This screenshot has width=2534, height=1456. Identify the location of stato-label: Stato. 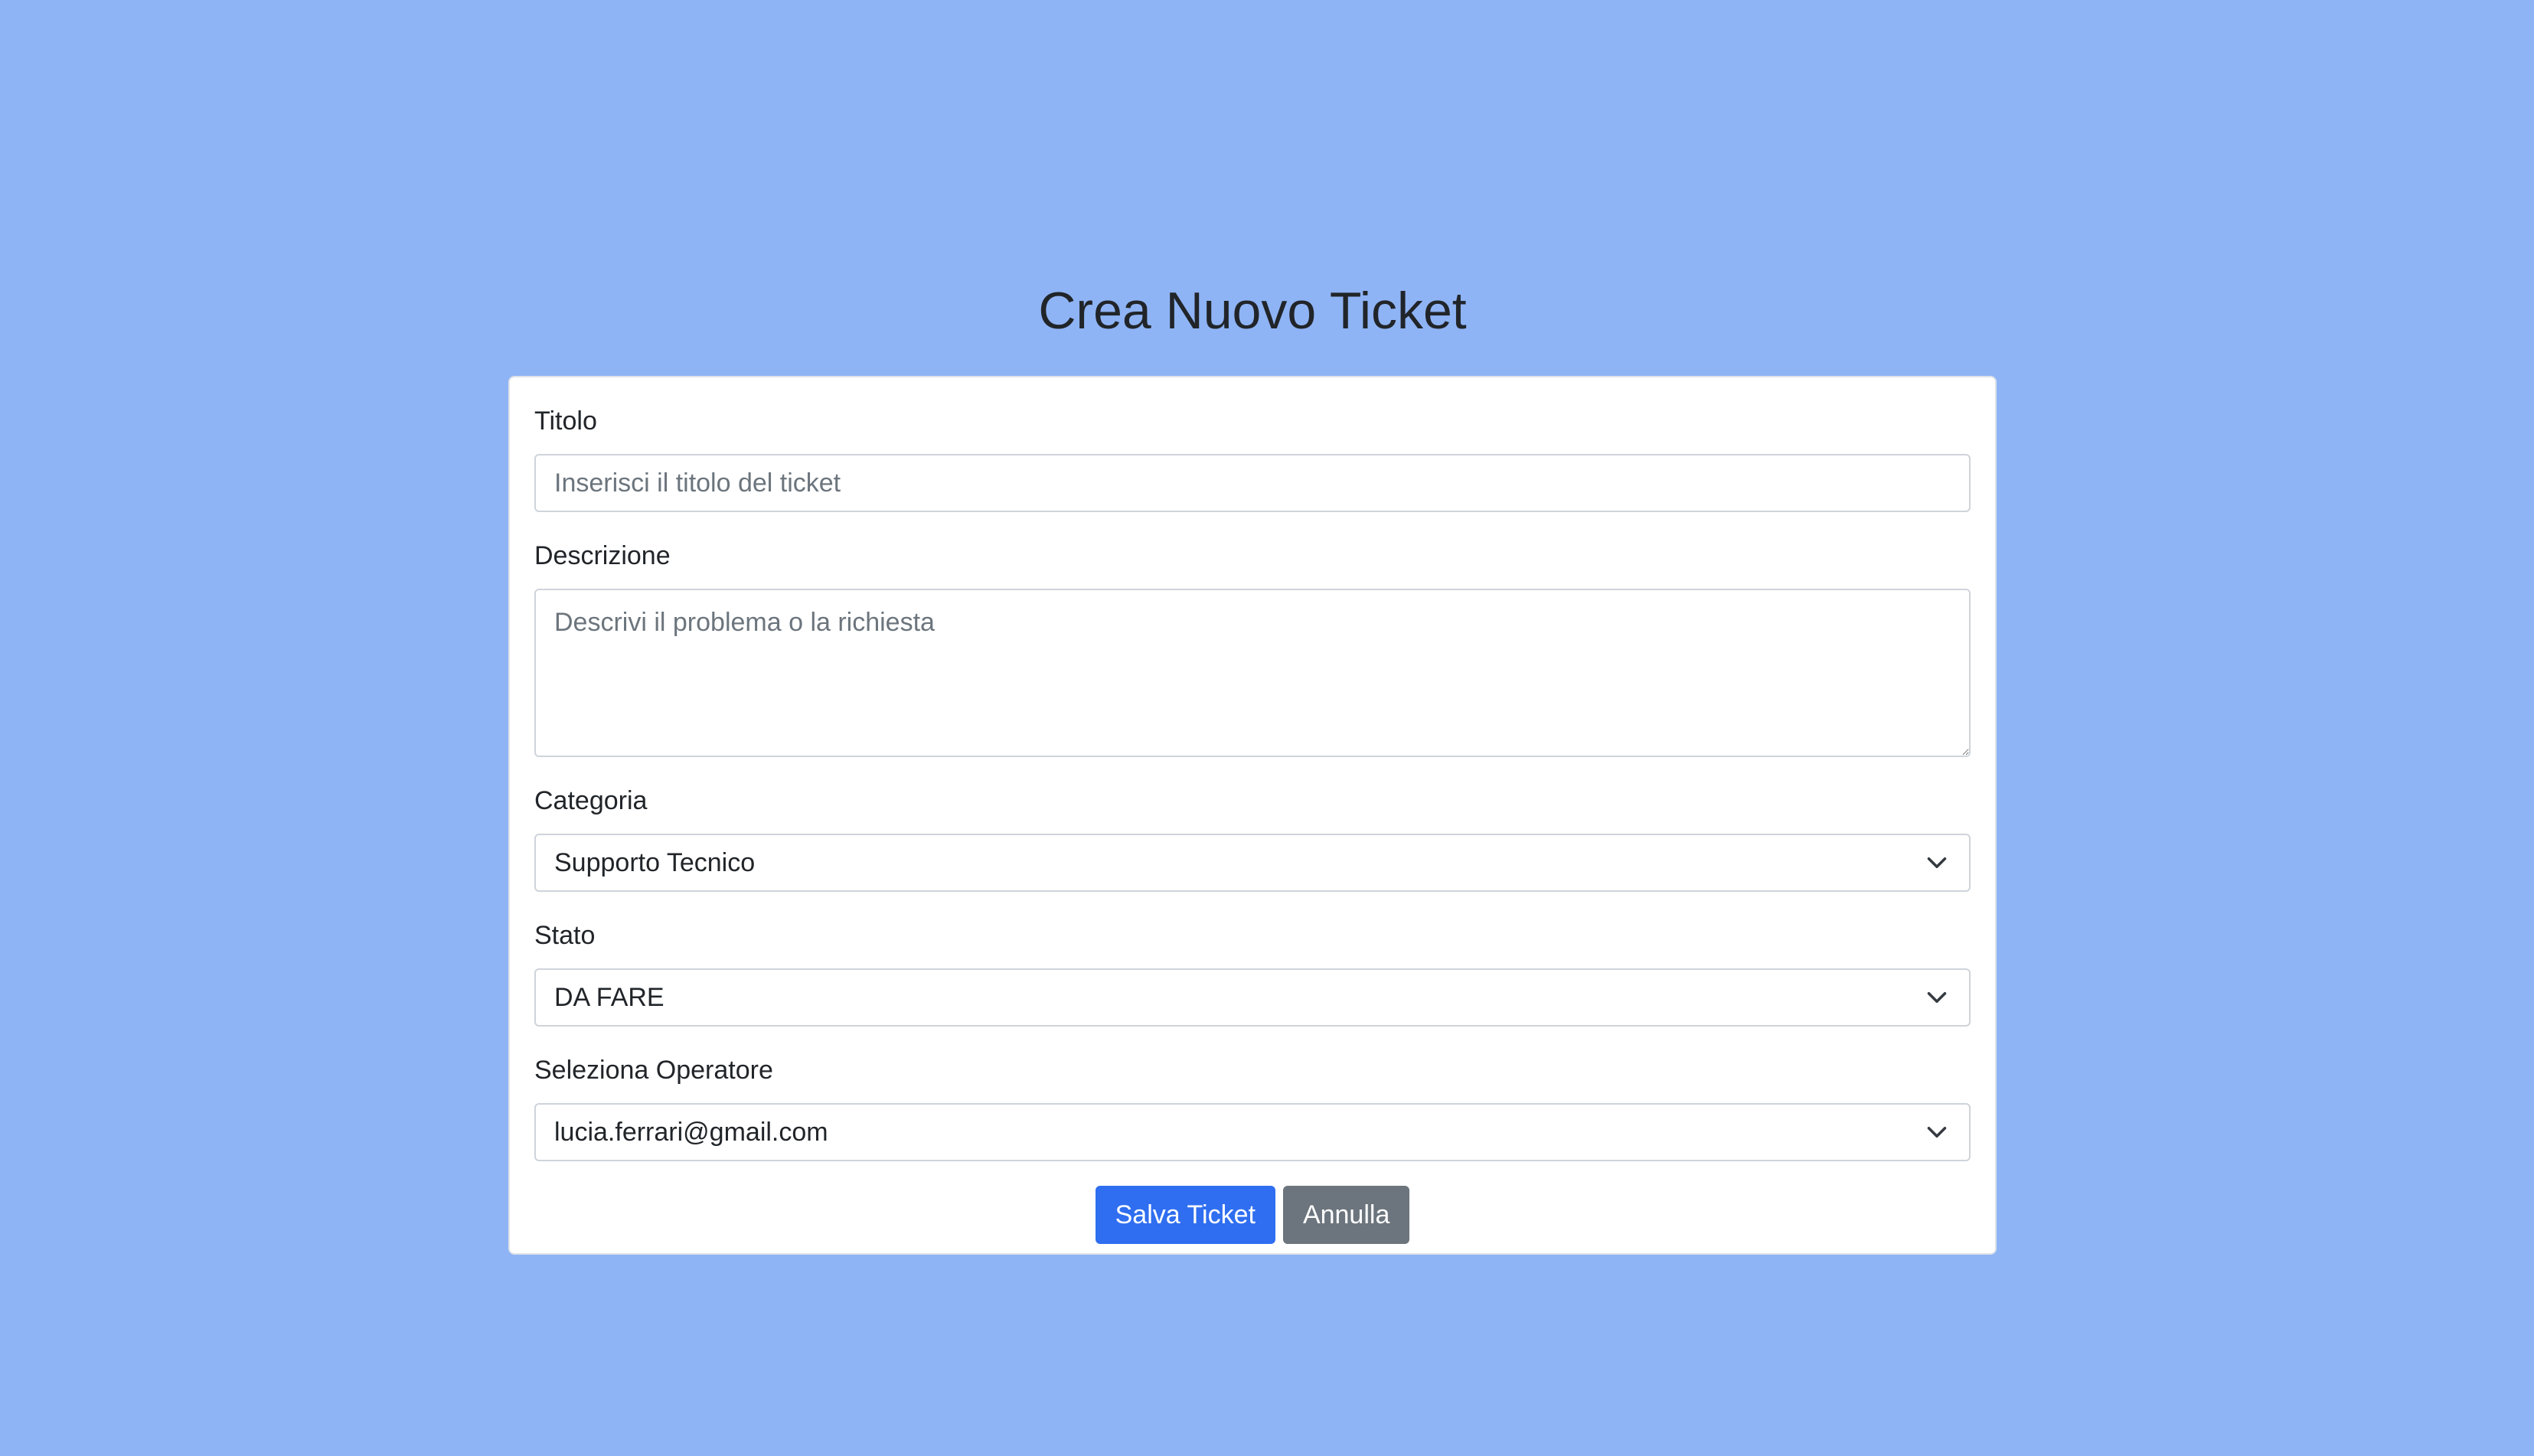
(565, 935).